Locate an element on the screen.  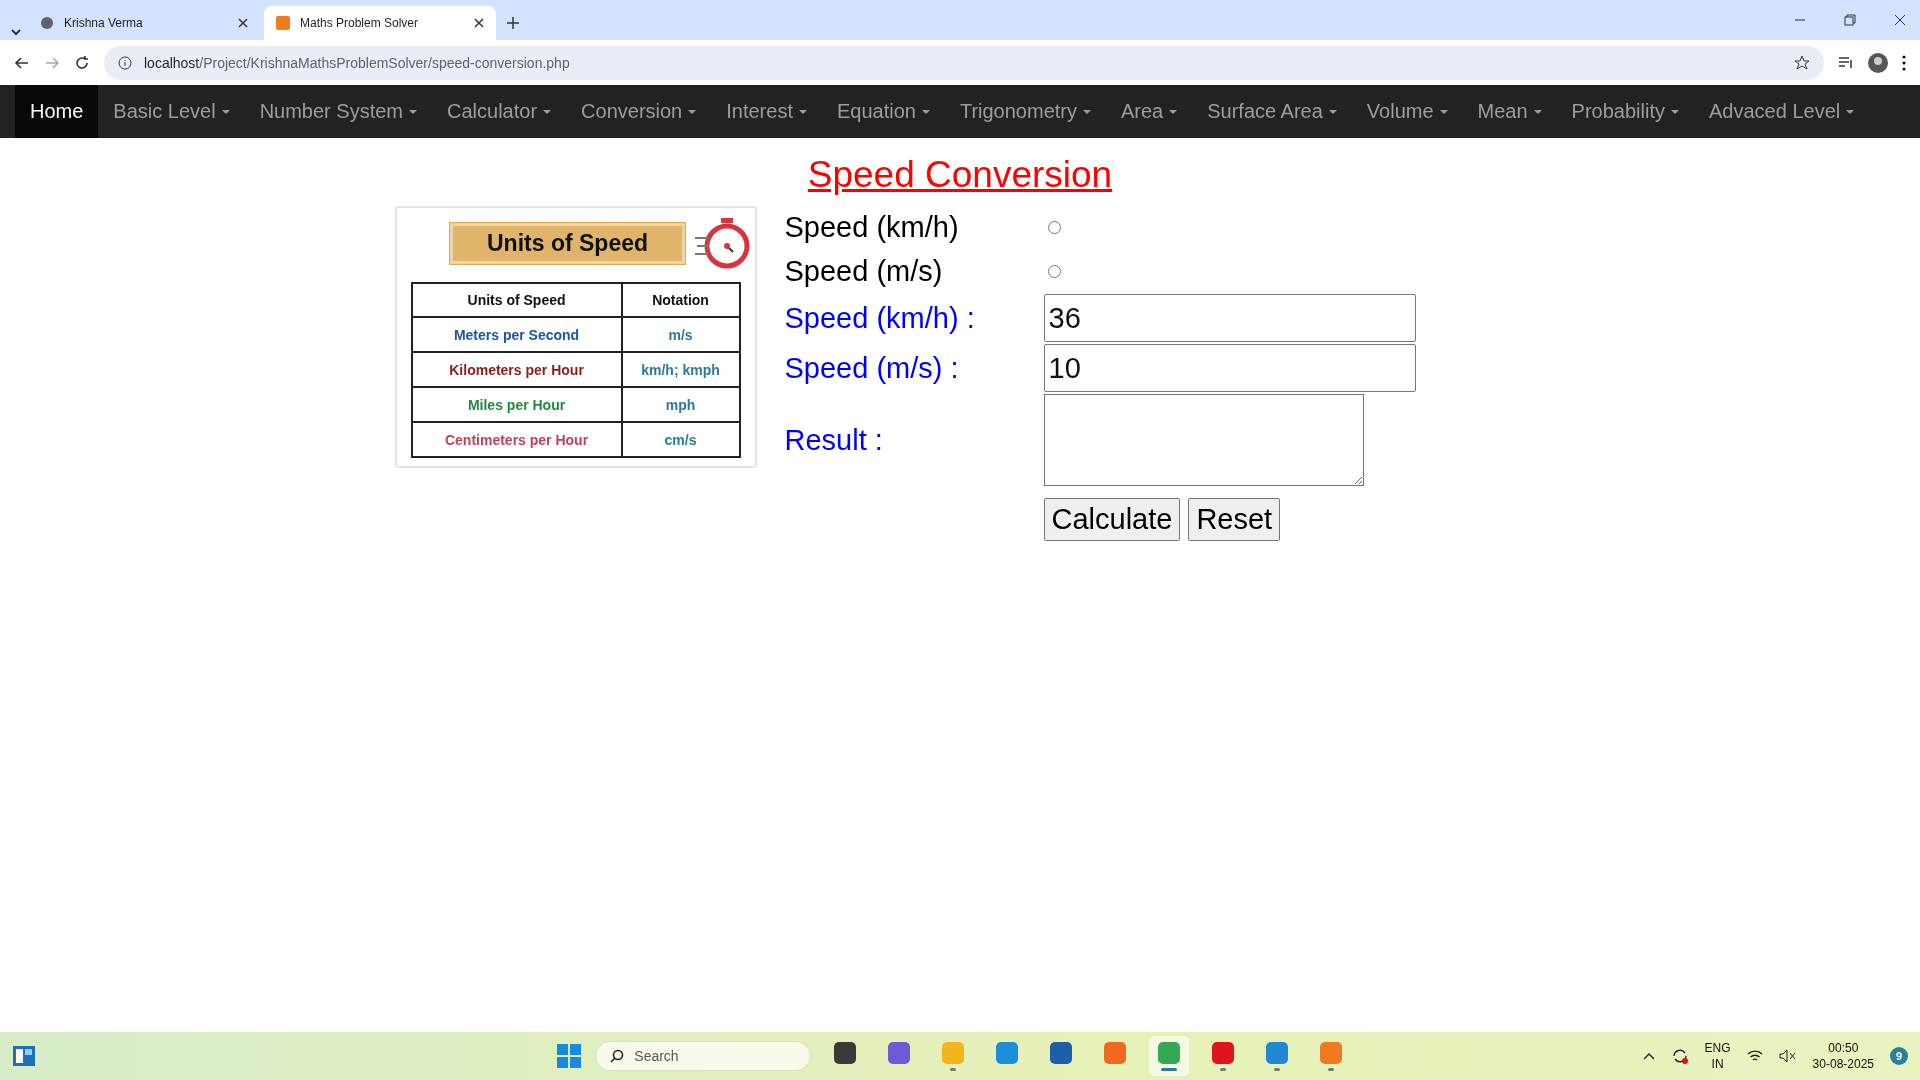
menu-icon is located at coordinates (1904, 62).